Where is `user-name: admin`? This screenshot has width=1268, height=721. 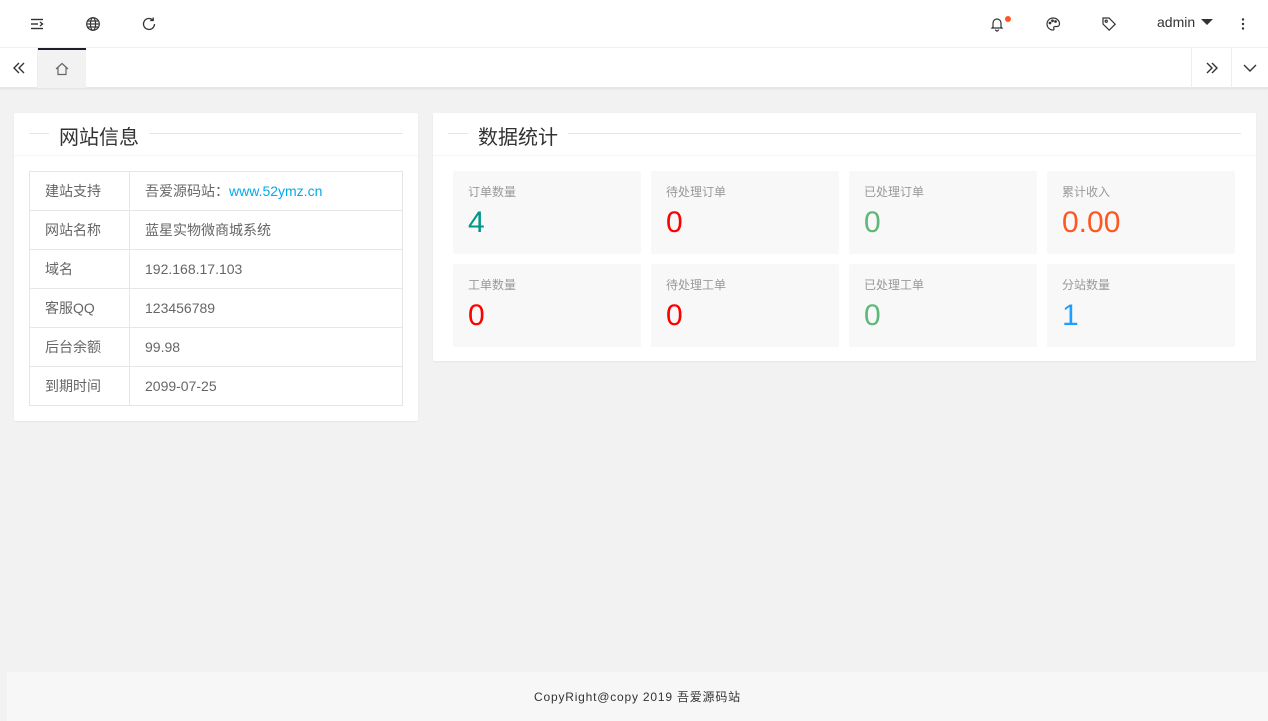 user-name: admin is located at coordinates (1176, 22).